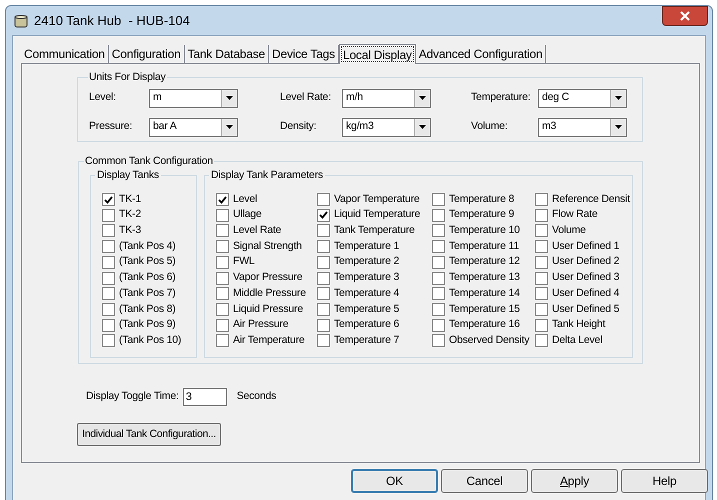 This screenshot has height=500, width=717. I want to click on dialog-button: Apply, so click(574, 481).